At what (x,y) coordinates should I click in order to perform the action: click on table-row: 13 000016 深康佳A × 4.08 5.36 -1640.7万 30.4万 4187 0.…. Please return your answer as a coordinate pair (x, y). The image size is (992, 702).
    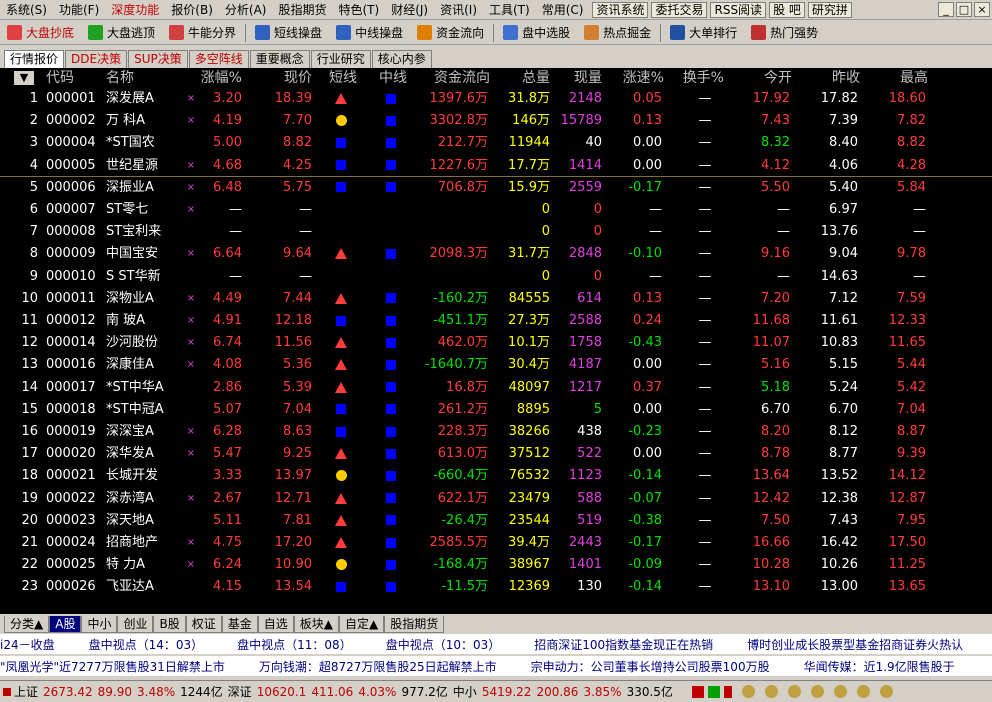
    Looking at the image, I should click on (496, 365).